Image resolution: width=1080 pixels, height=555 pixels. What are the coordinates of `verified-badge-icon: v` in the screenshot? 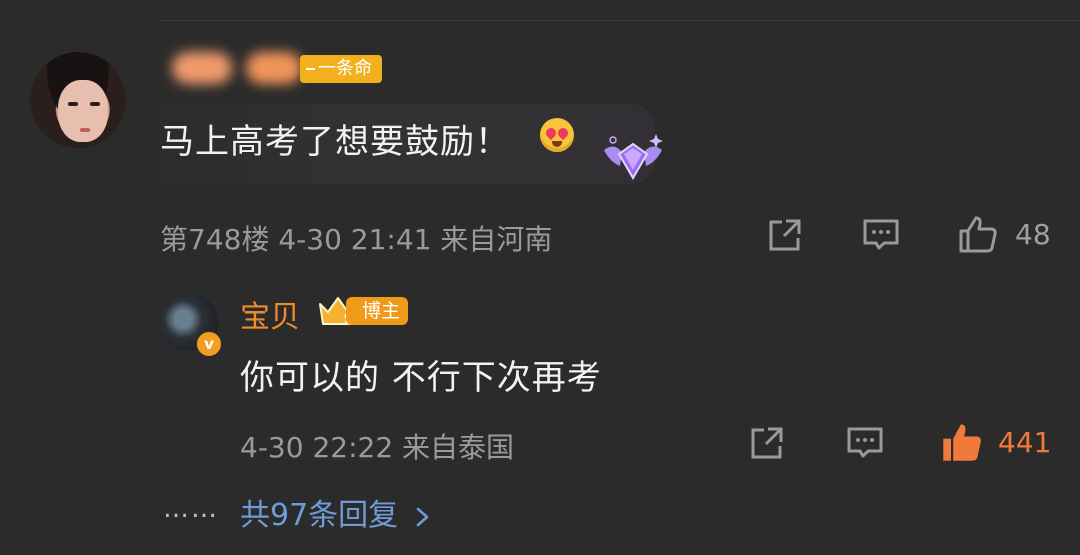 It's located at (209, 344).